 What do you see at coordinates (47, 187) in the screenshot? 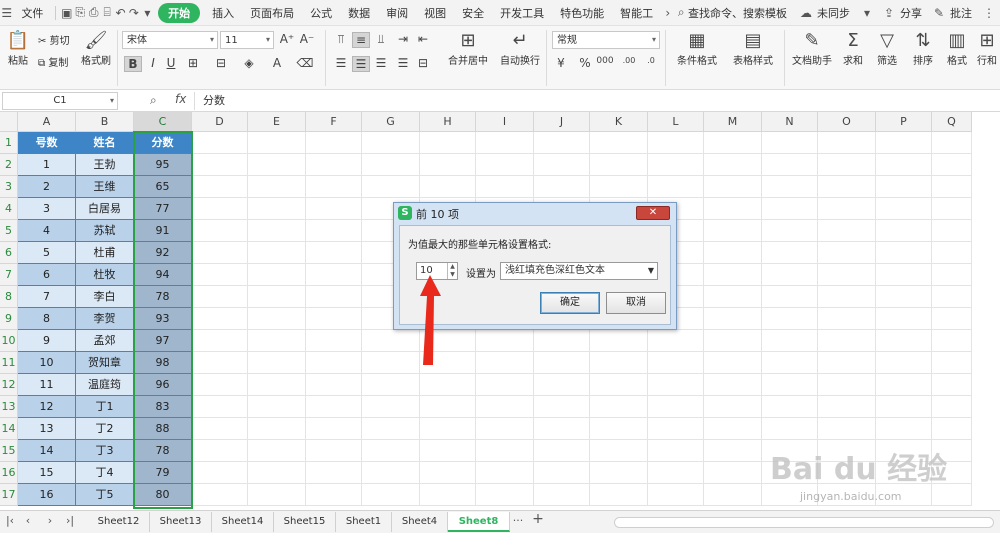
I see `table-cell: 2` at bounding box center [47, 187].